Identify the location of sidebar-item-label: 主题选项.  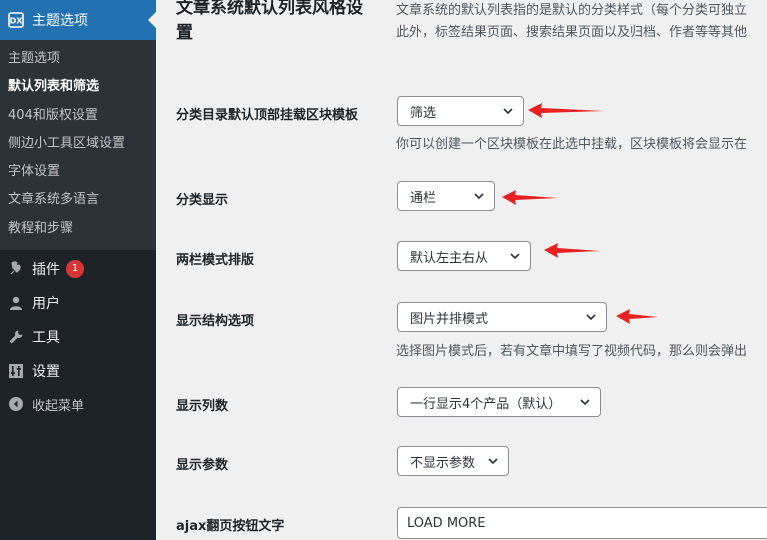
(60, 21).